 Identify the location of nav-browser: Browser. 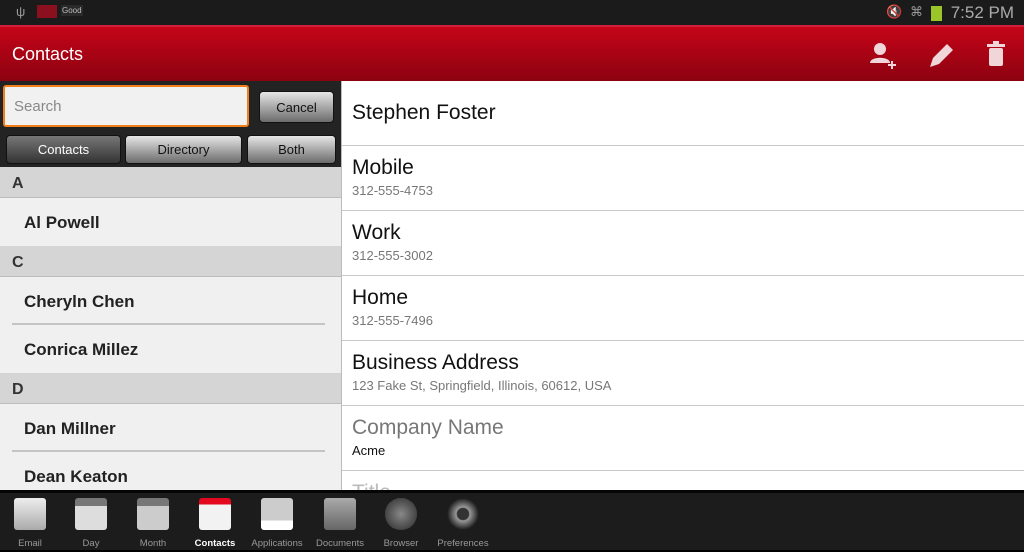
(401, 524).